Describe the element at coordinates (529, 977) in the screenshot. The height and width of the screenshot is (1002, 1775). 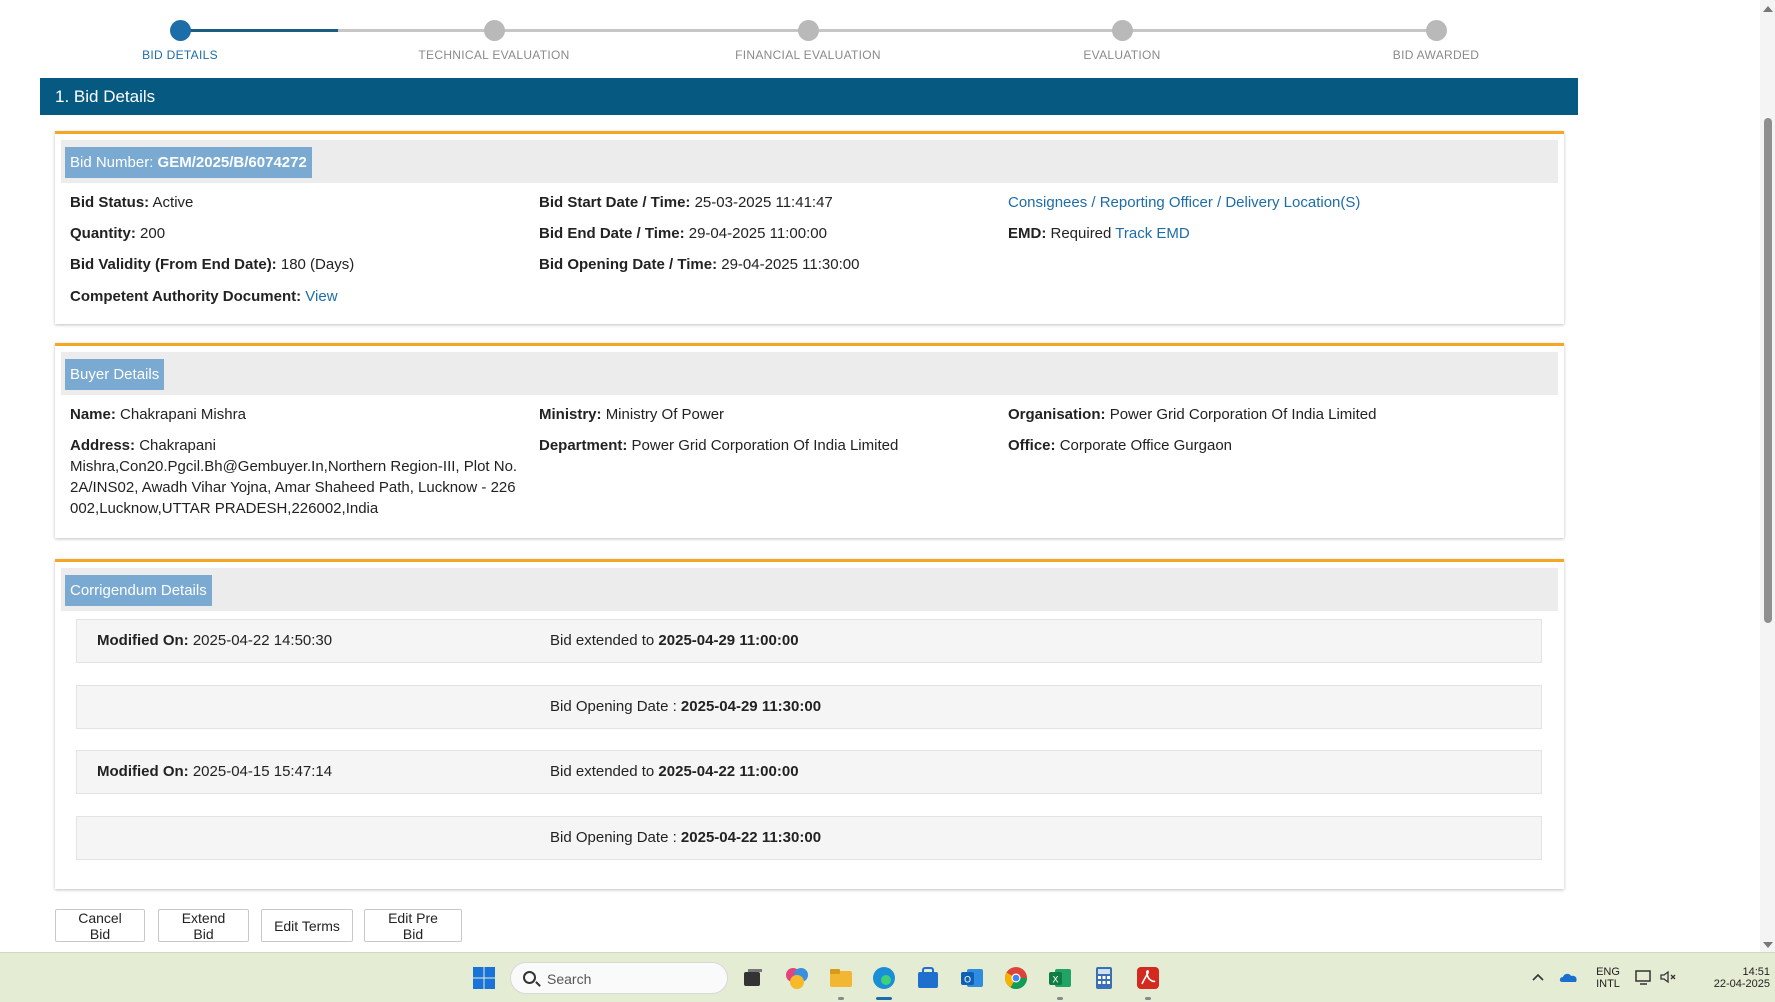
I see `search-icon` at that location.